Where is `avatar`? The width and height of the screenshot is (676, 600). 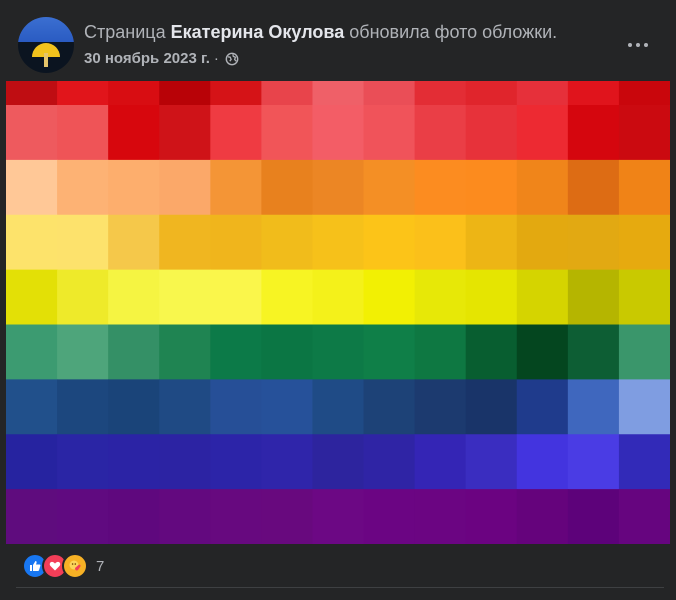
avatar is located at coordinates (46, 45).